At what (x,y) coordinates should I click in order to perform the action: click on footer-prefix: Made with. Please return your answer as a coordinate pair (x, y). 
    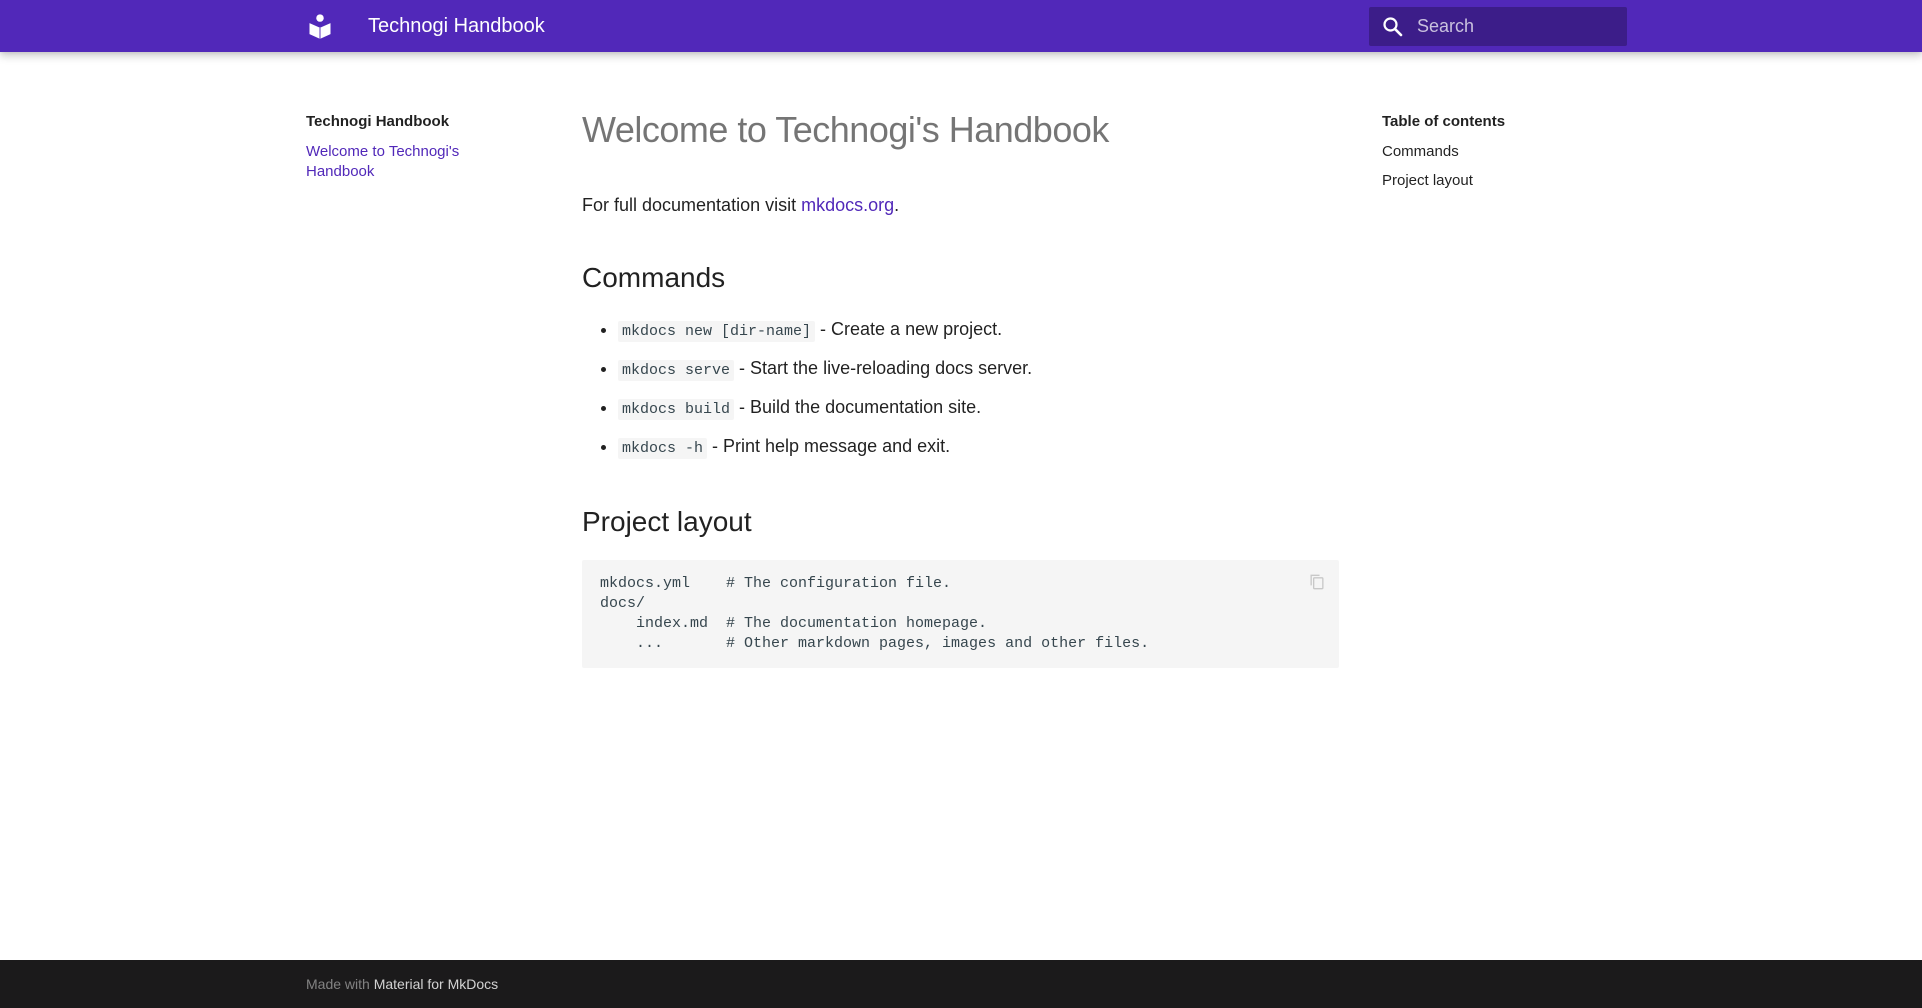
    Looking at the image, I should click on (340, 984).